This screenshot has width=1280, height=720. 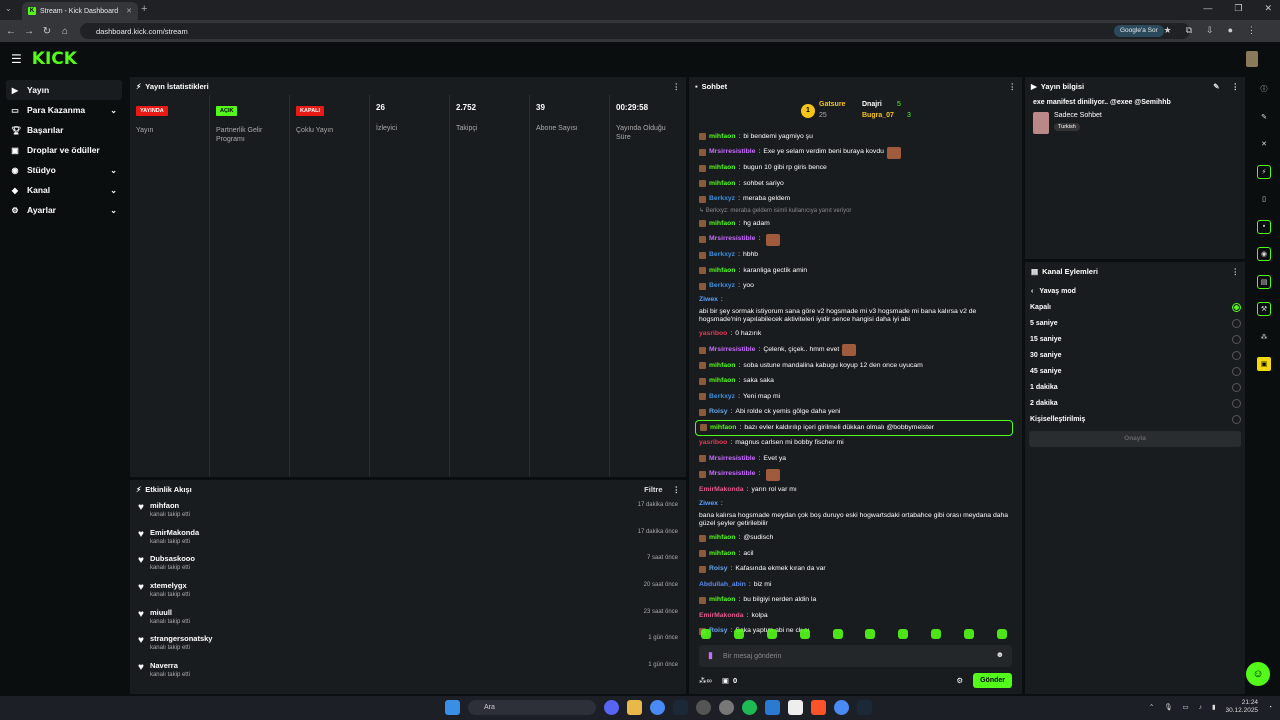 What do you see at coordinates (1264, 171) in the screenshot?
I see `lightning-icon: ⚡︎` at bounding box center [1264, 171].